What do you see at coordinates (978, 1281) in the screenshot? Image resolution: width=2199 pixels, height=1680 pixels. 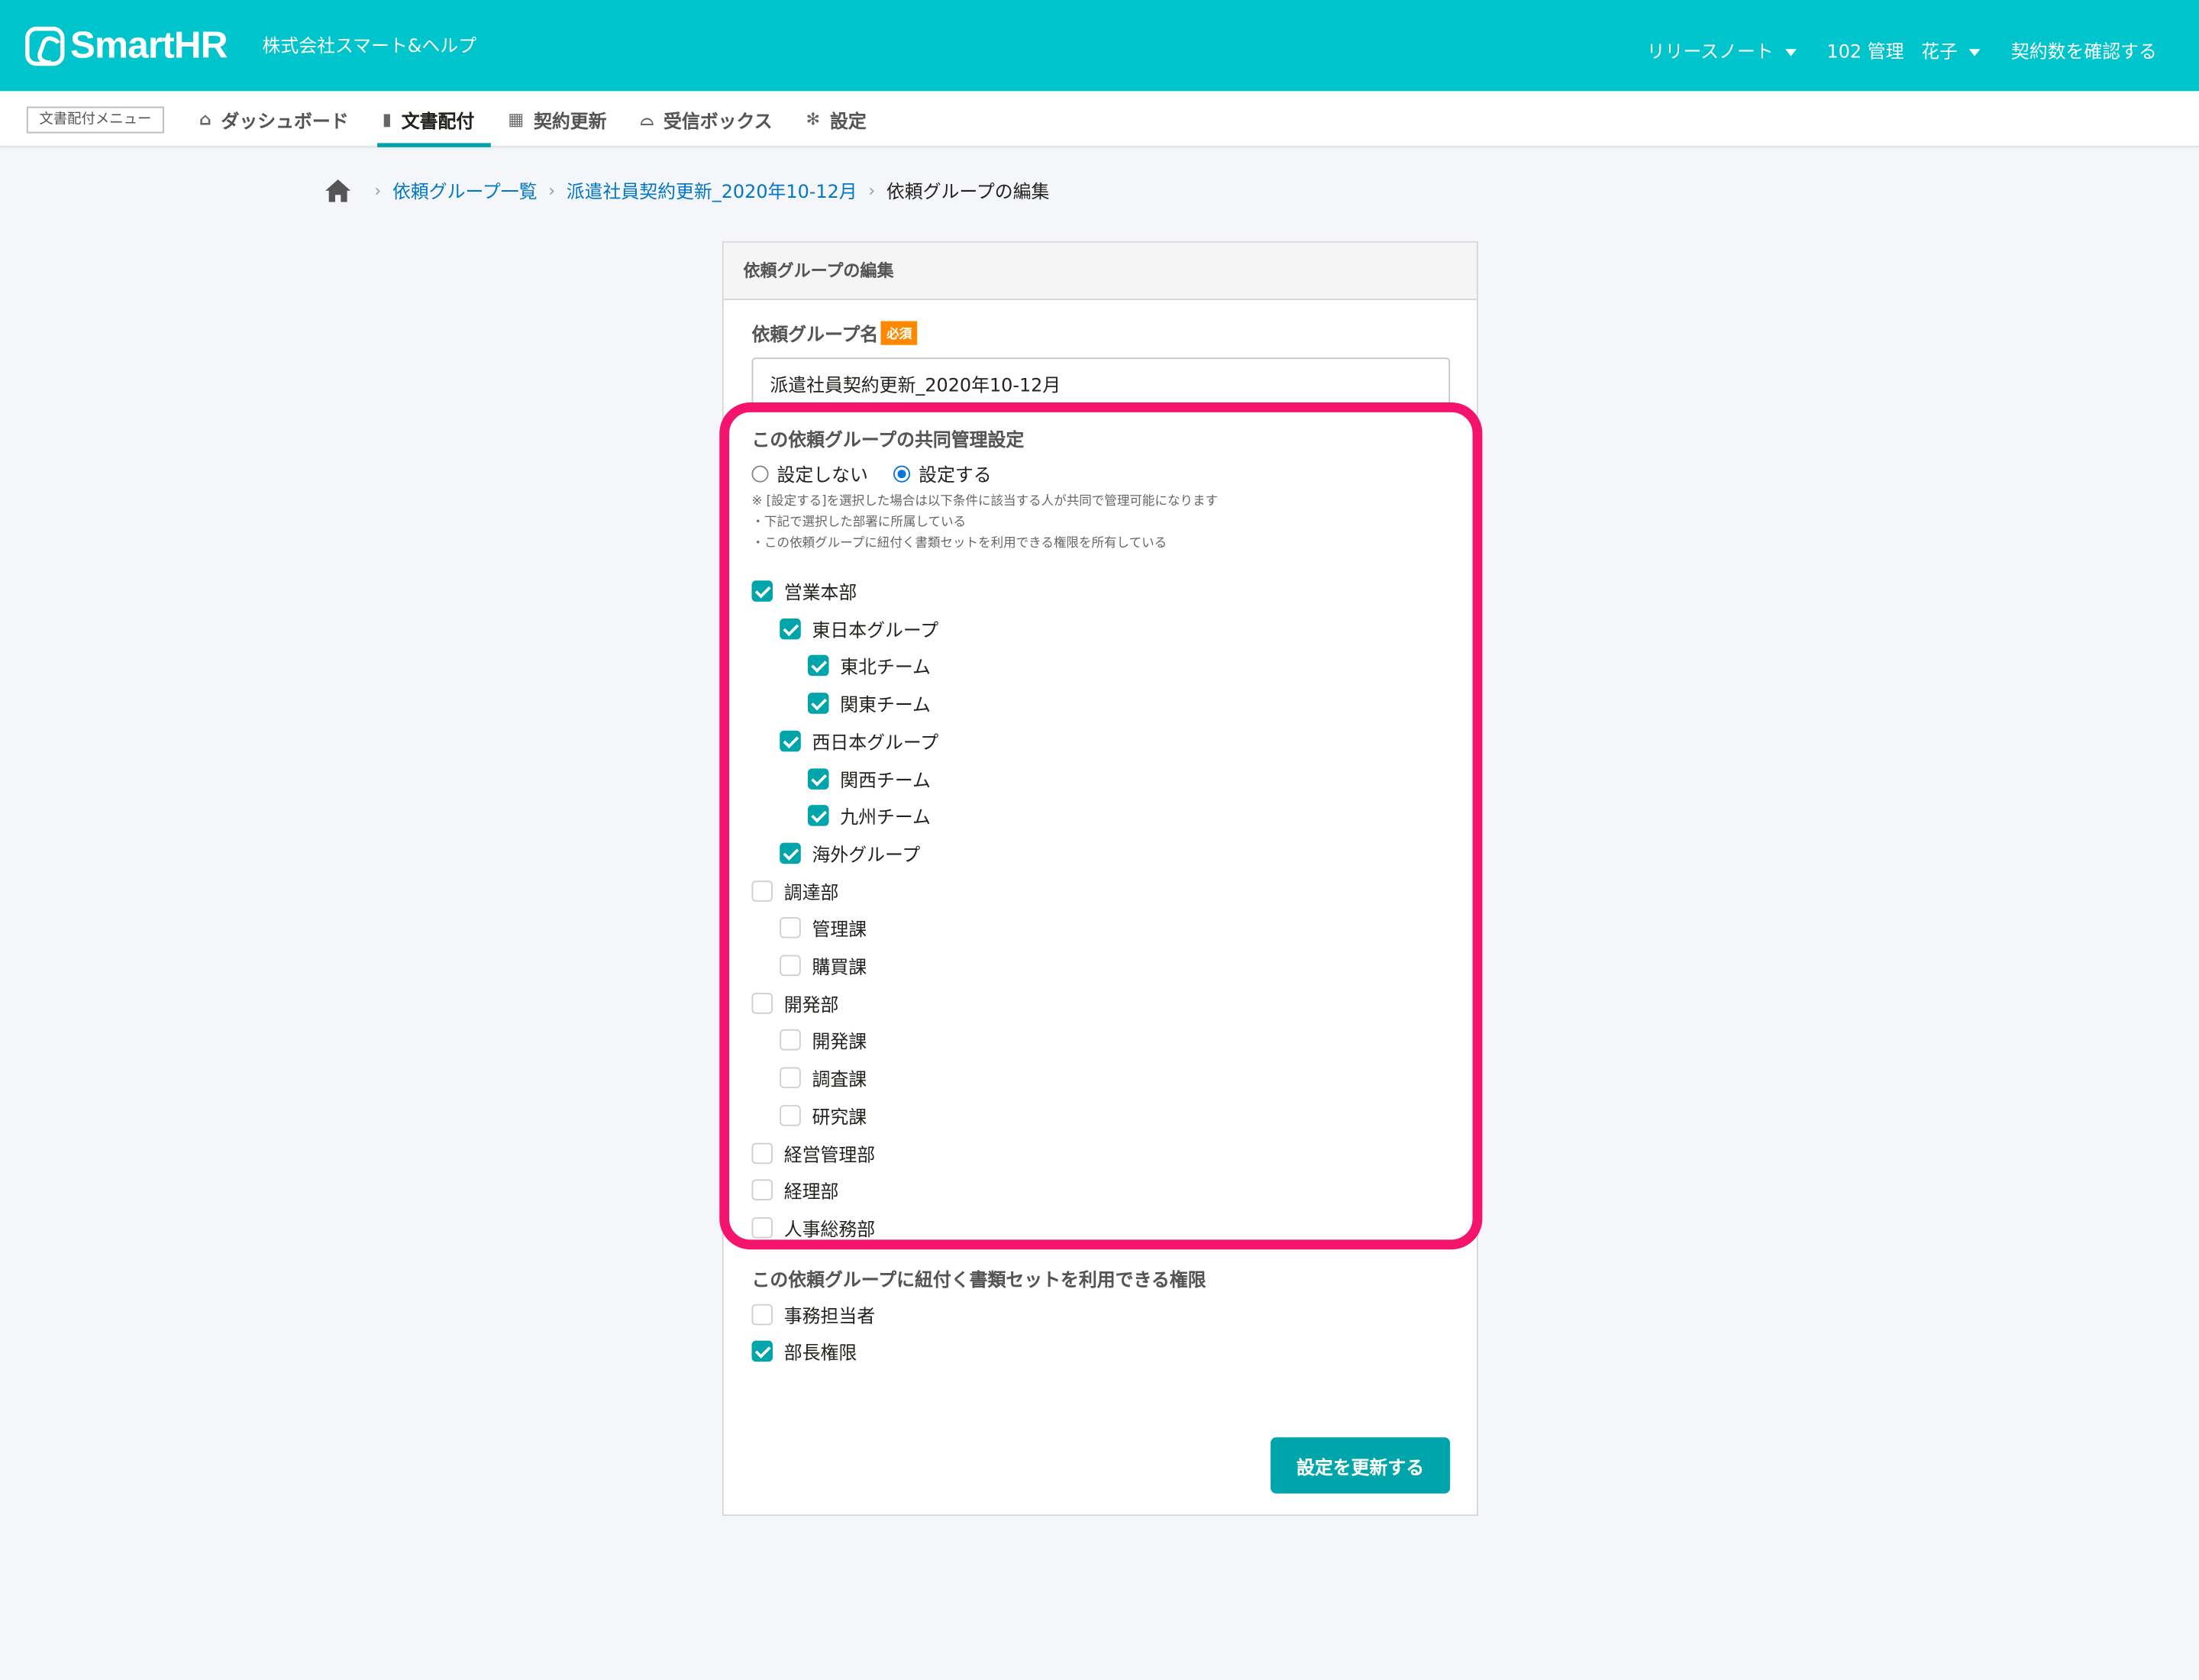 I see `permission-title: この依頼グループに紐付く書類セットを利用できる権限` at bounding box center [978, 1281].